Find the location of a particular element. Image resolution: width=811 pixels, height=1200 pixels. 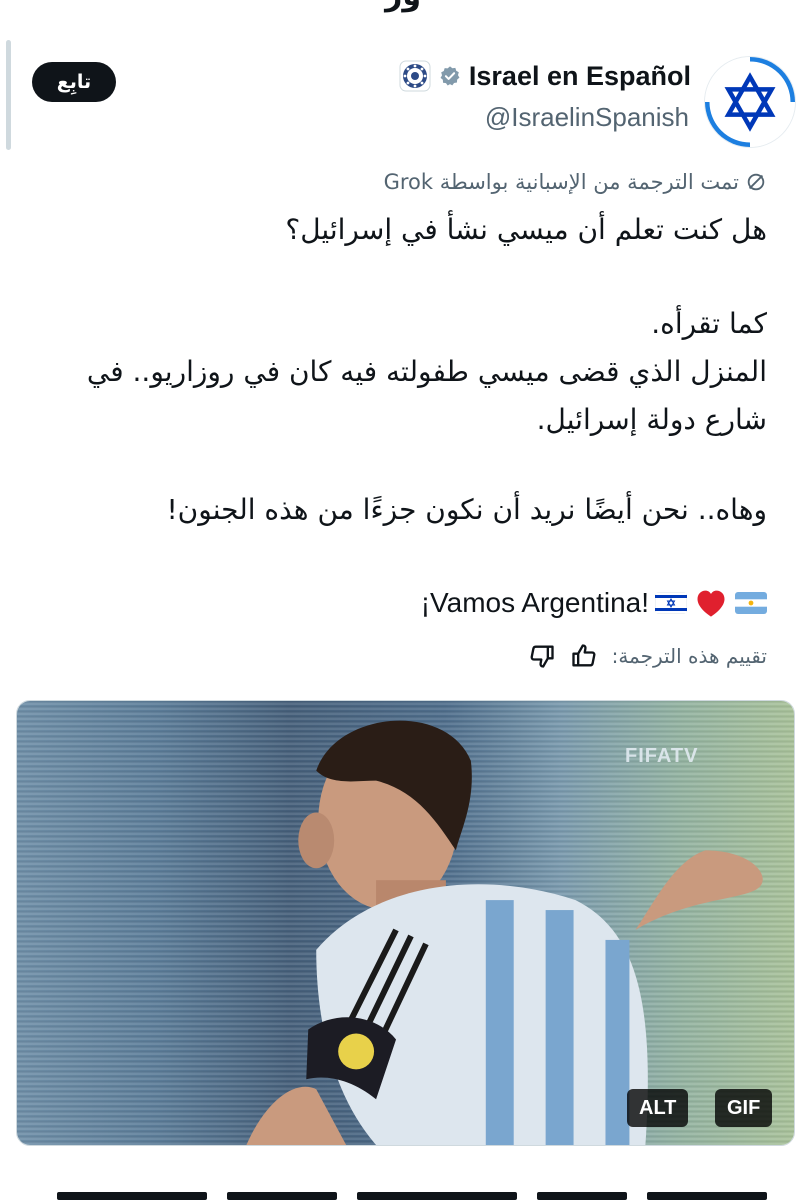

tweet-text-line: هل كنت تعلم أن ميسي نشأ في إسرائيل؟ is located at coordinates (526, 229).